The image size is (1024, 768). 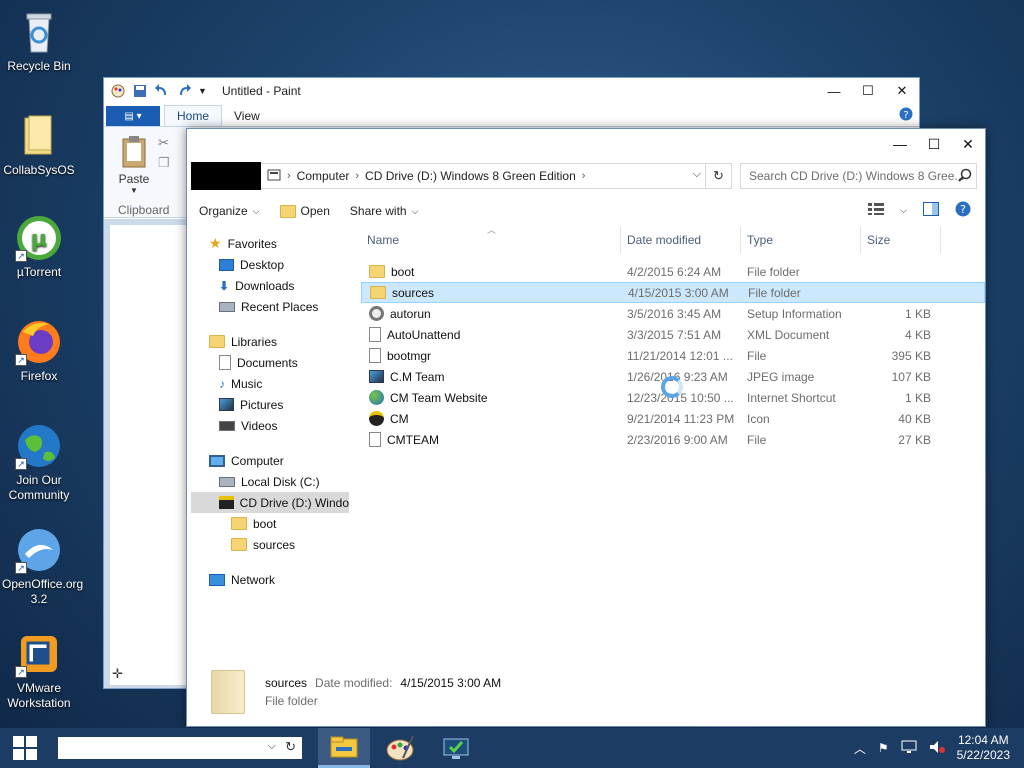 I want to click on column-header-type: Type, so click(x=801, y=240).